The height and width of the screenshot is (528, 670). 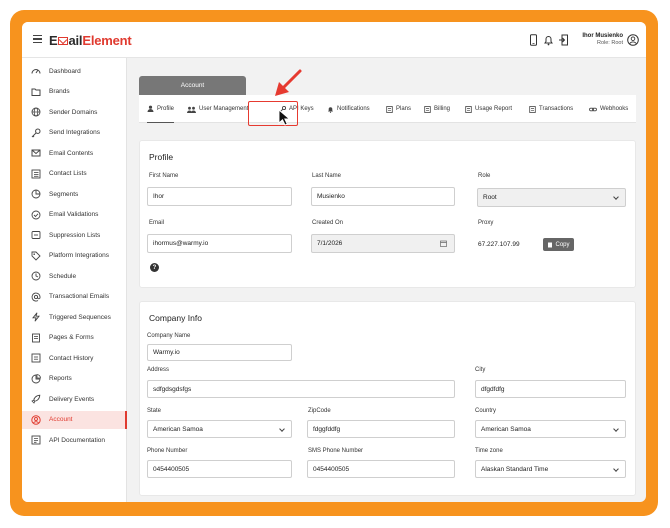 What do you see at coordinates (563, 40) in the screenshot?
I see `logout-icon` at bounding box center [563, 40].